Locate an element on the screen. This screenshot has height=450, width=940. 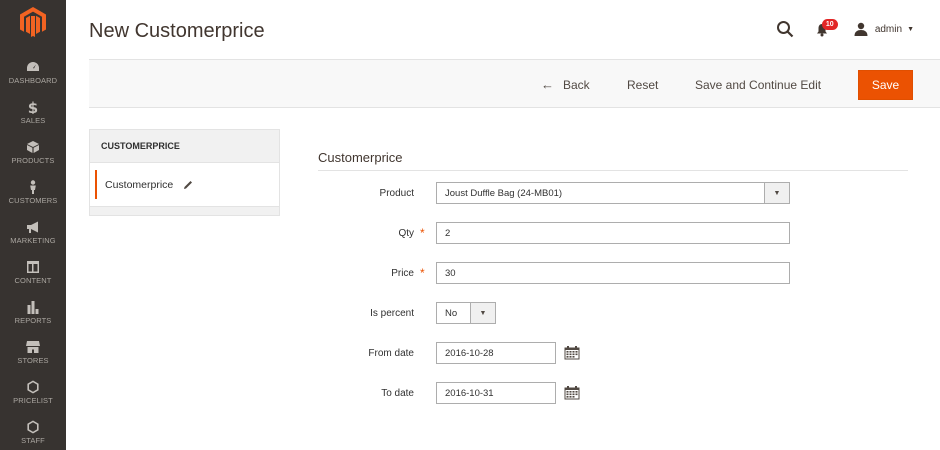
nav-marketing: MARKETING is located at coordinates (33, 236).